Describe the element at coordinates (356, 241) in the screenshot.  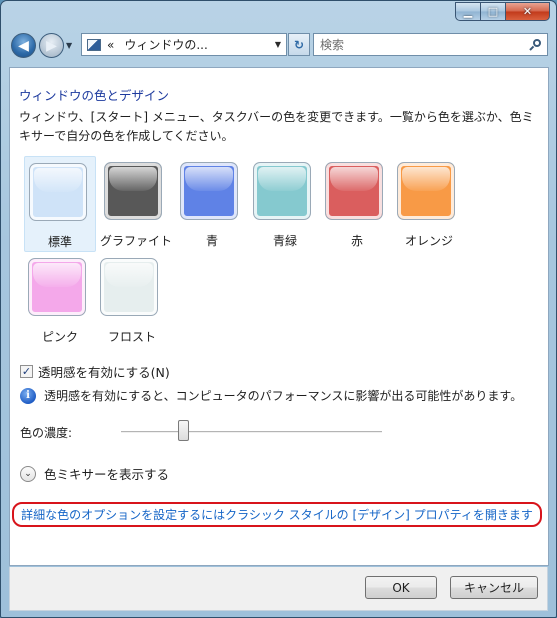
I see `swatch-label: 赤` at that location.